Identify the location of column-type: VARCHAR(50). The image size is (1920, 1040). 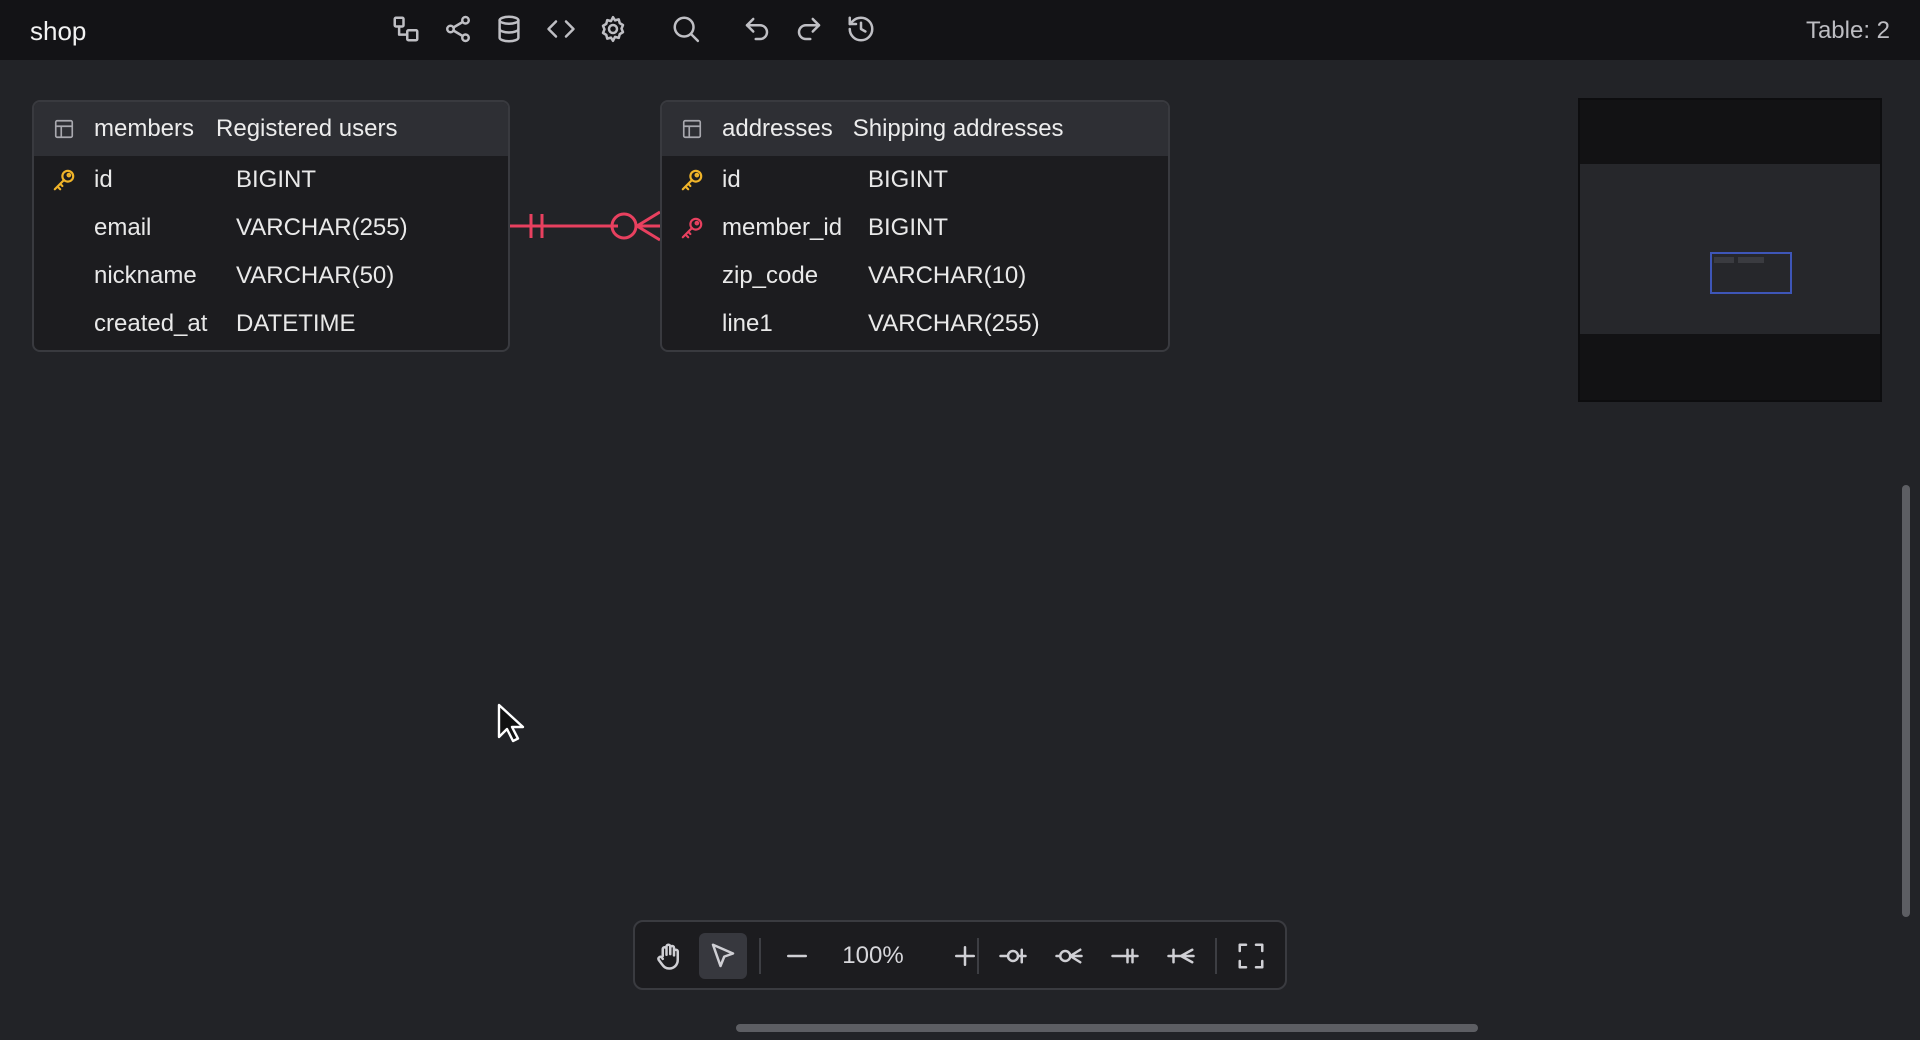
(315, 275).